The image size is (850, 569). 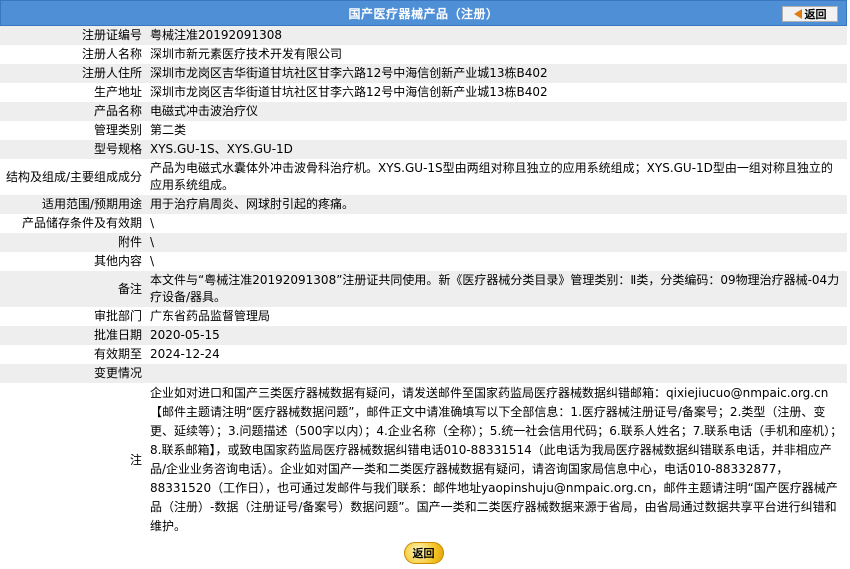 I want to click on table-row: 有效期至 2024-12-24, so click(x=423, y=354).